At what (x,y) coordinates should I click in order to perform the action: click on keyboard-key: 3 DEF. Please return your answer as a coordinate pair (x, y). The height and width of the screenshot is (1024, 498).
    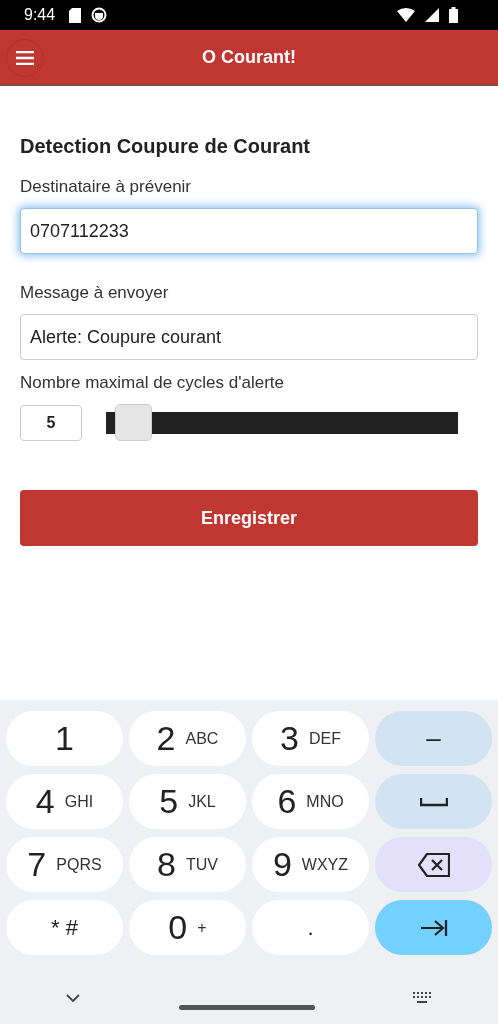
    Looking at the image, I should click on (310, 738).